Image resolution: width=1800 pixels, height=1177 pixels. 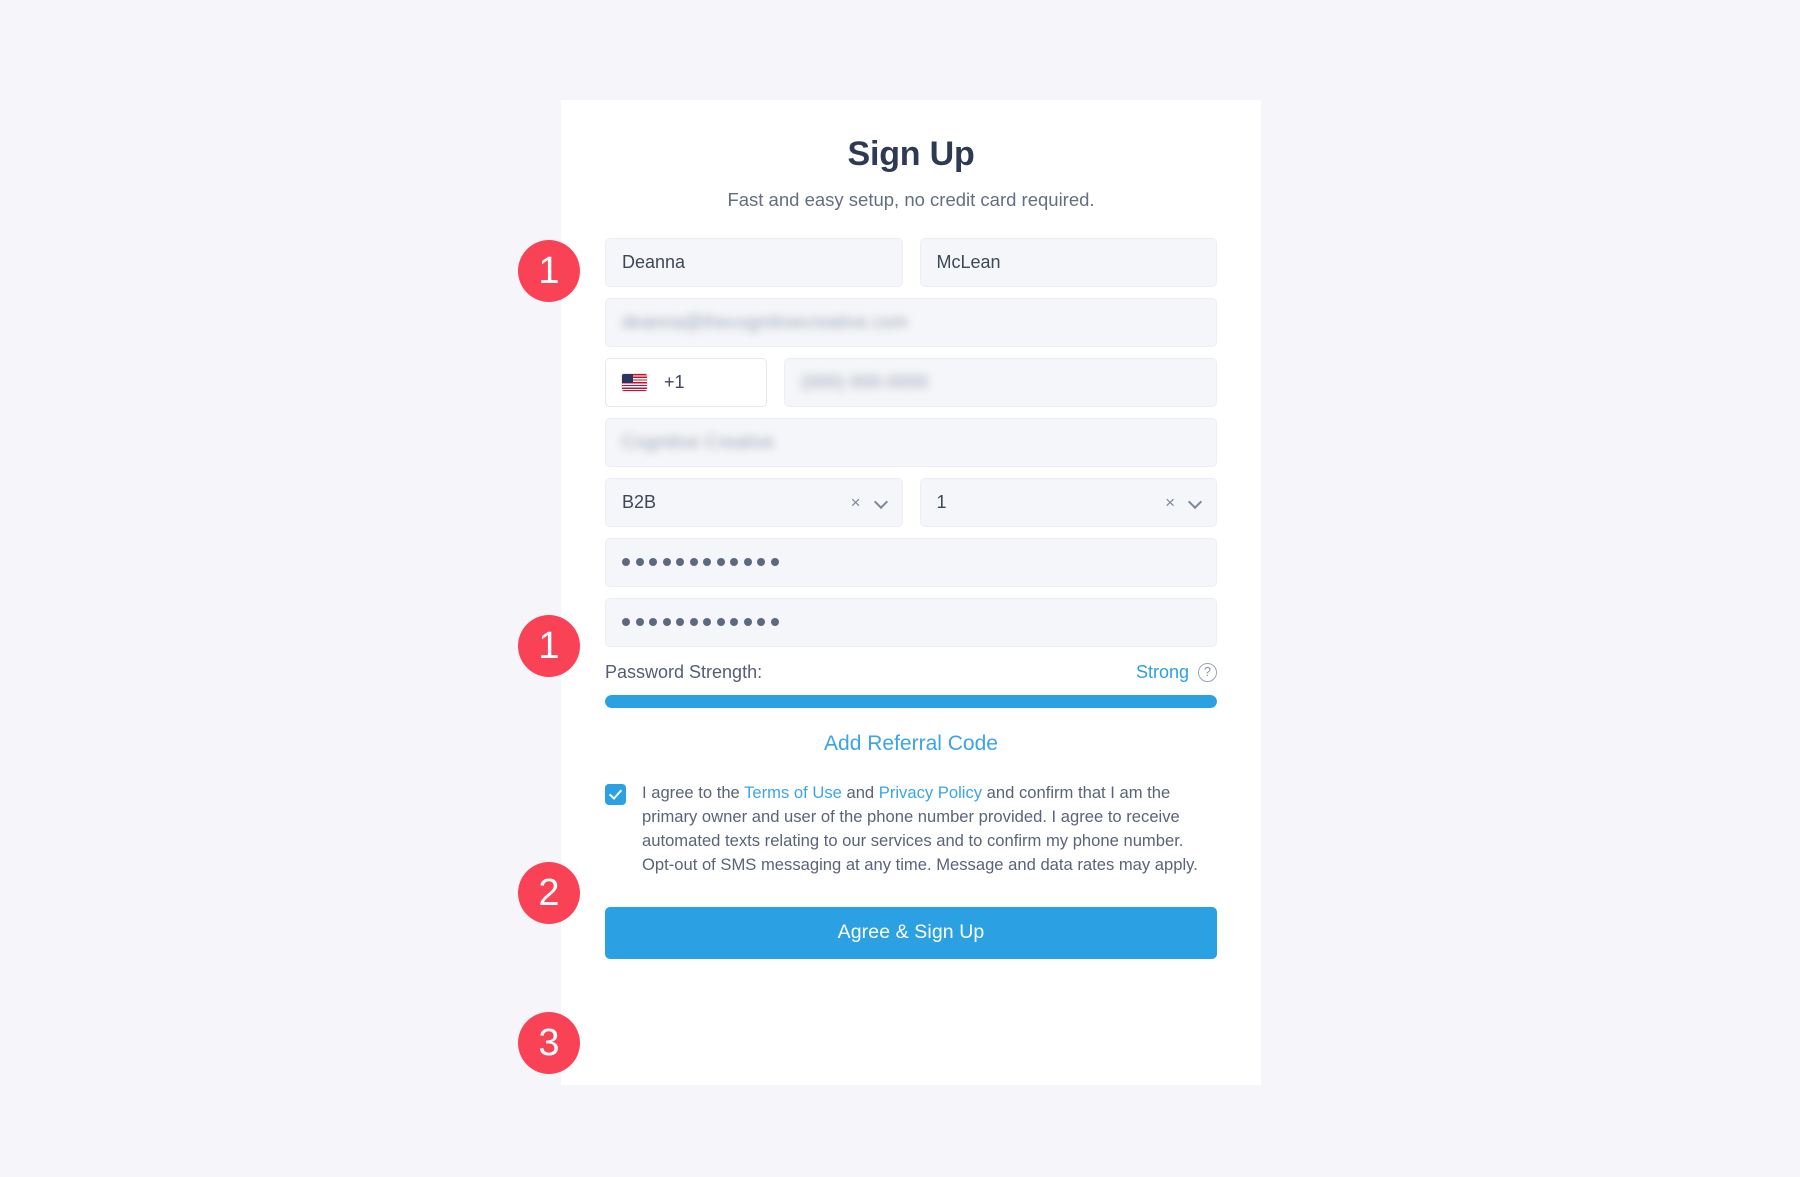 What do you see at coordinates (1068, 502) in the screenshot?
I see `team-size-select: 1 ×` at bounding box center [1068, 502].